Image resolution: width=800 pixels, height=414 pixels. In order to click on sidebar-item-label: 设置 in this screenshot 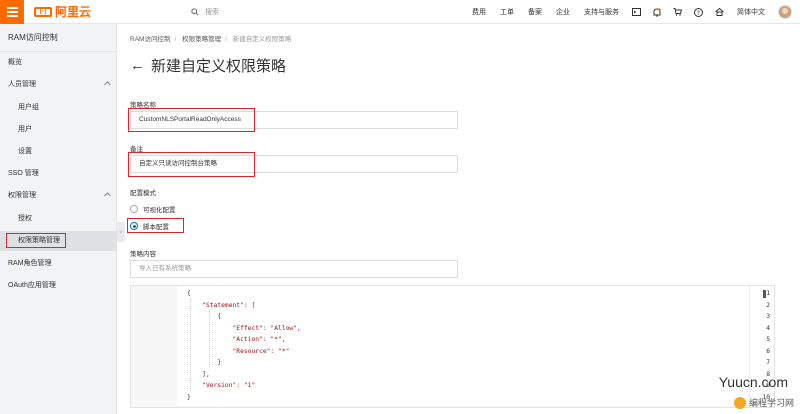, I will do `click(25, 151)`.